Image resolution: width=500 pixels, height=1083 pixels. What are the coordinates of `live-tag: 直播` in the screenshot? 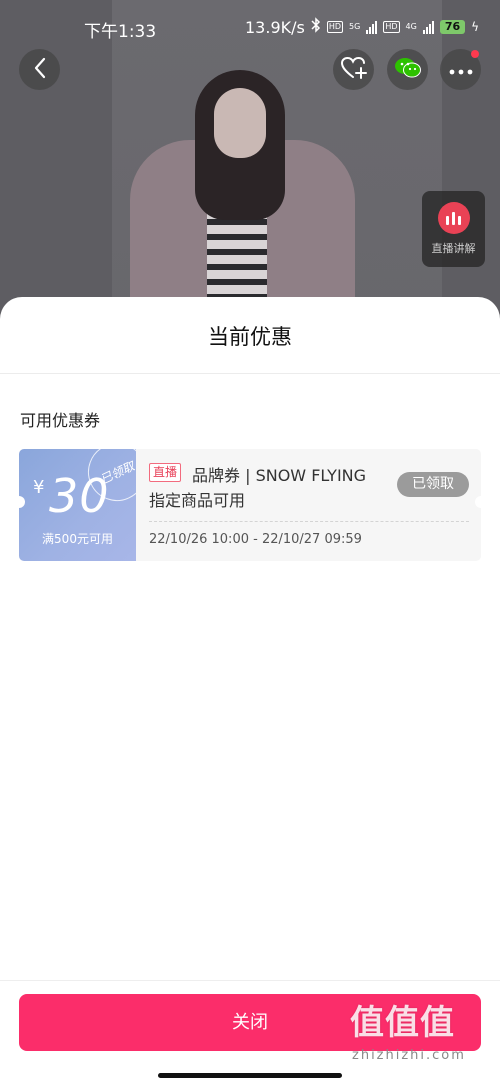 It's located at (165, 472).